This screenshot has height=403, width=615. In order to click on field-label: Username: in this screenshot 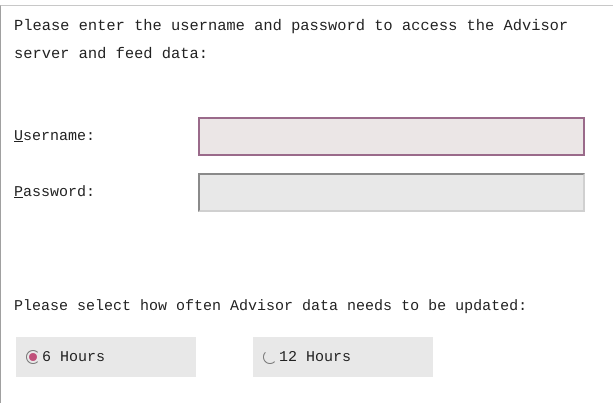, I will do `click(55, 136)`.